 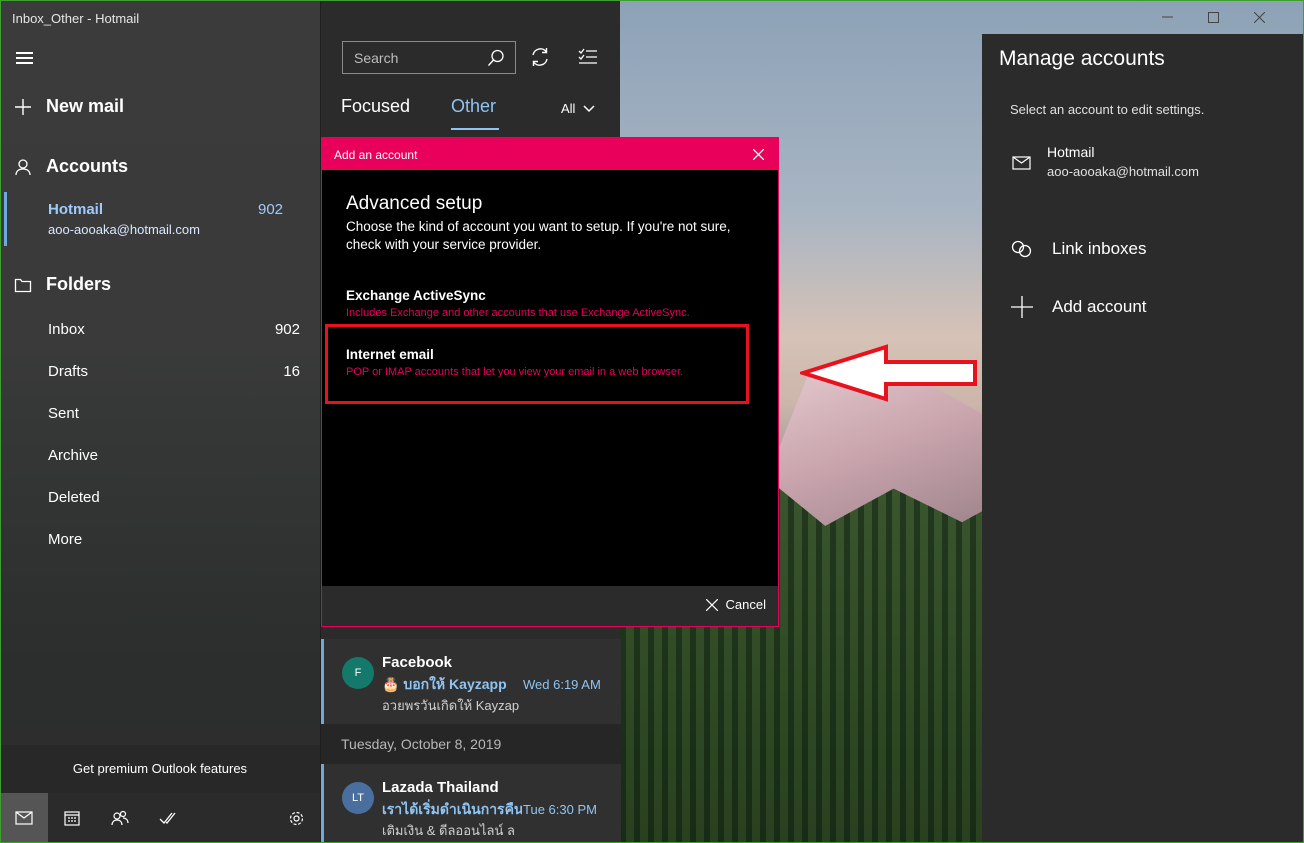 I want to click on select-mode-icon, so click(x=588, y=57).